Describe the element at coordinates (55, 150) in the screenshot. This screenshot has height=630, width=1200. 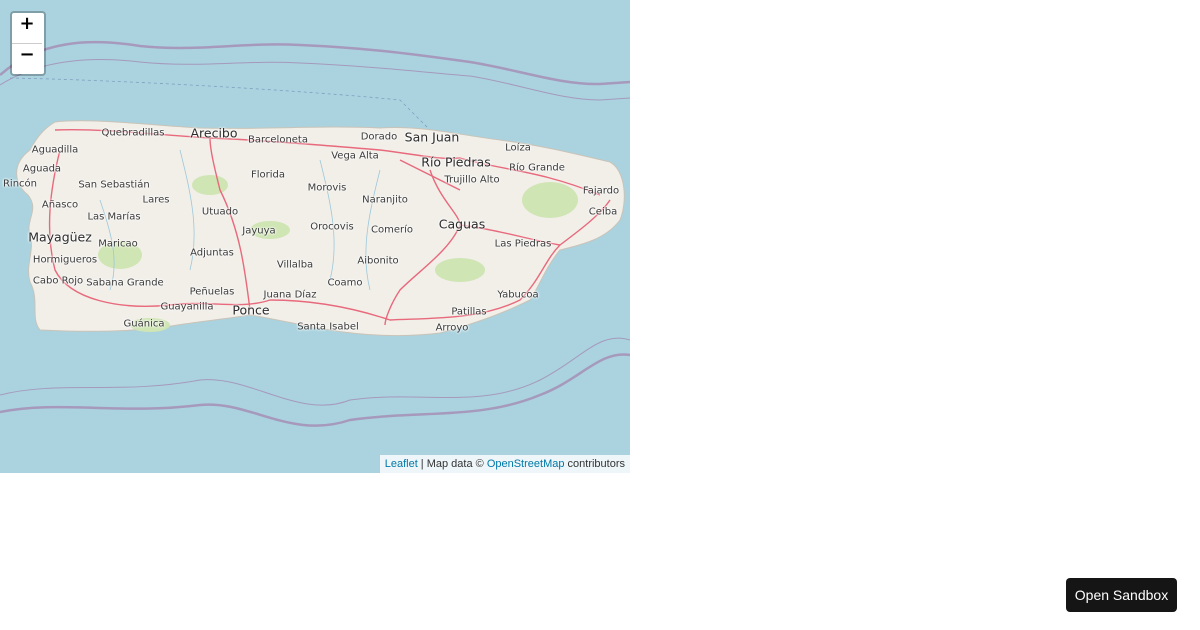
I see `place-label: Aguadilla` at that location.